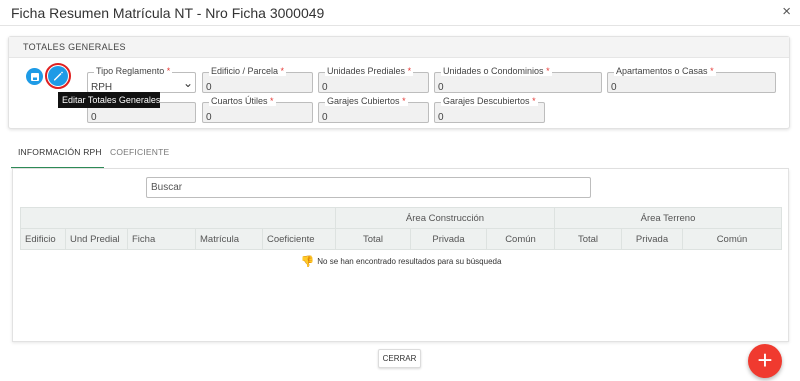 Image resolution: width=800 pixels, height=381 pixels. Describe the element at coordinates (400, 155) in the screenshot. I see `tab-bar: INFORMACIÓN RPH COEFICIENTE` at that location.